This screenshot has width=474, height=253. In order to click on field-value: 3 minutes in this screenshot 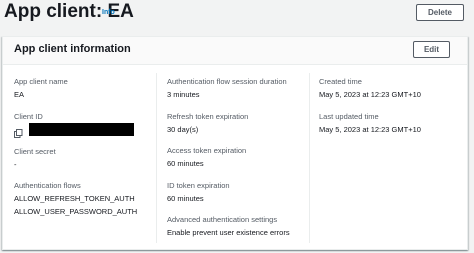, I will do `click(183, 94)`.